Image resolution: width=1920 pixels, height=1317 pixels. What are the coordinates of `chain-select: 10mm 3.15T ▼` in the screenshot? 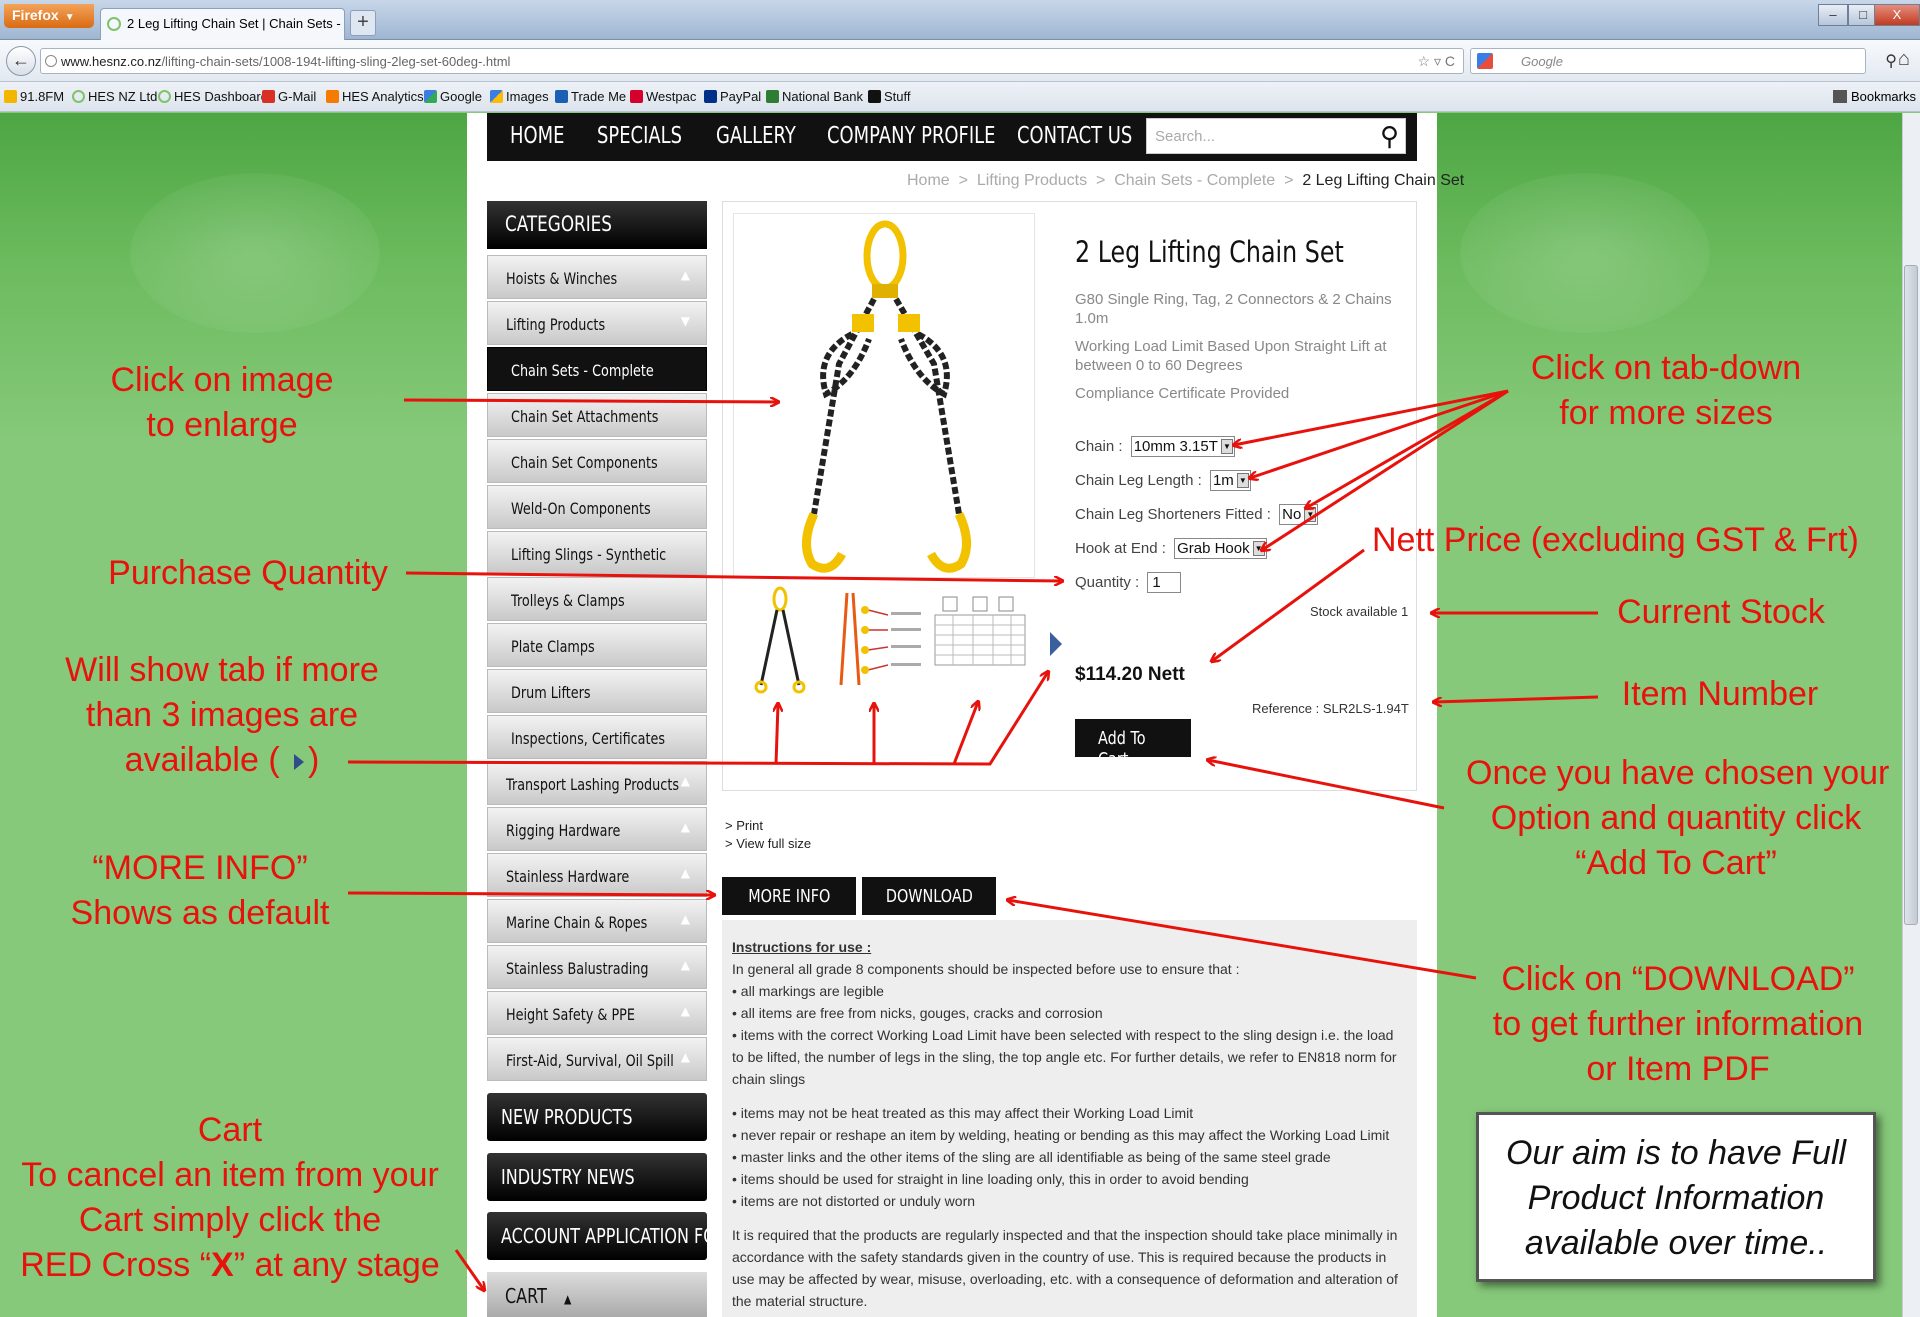 It's located at (1182, 446).